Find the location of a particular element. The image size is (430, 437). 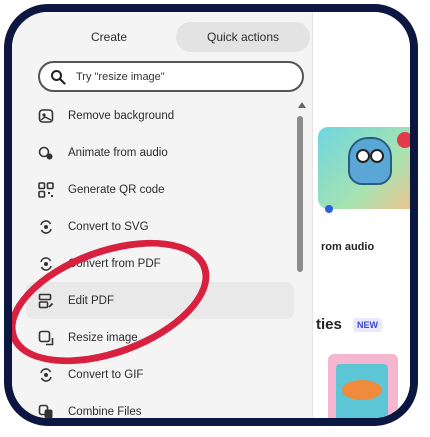

action-label: Generate QR code is located at coordinates (116, 189).